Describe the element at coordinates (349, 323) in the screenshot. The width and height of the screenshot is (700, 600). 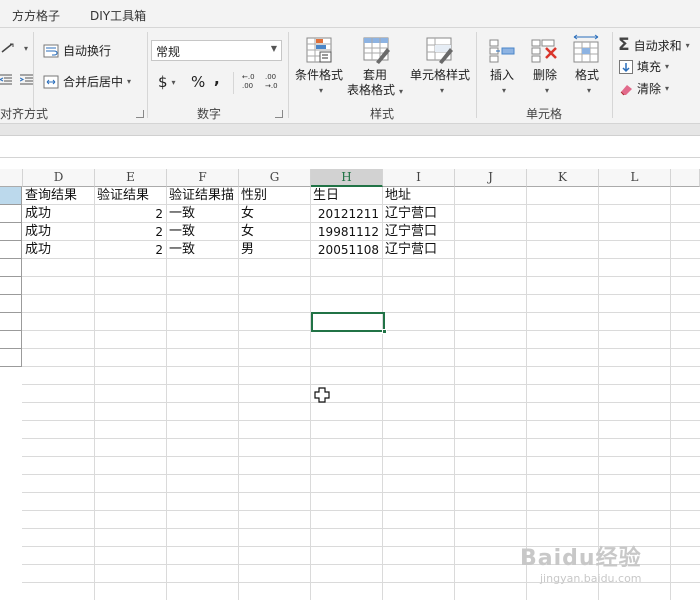
I see `active-cell-selection` at that location.